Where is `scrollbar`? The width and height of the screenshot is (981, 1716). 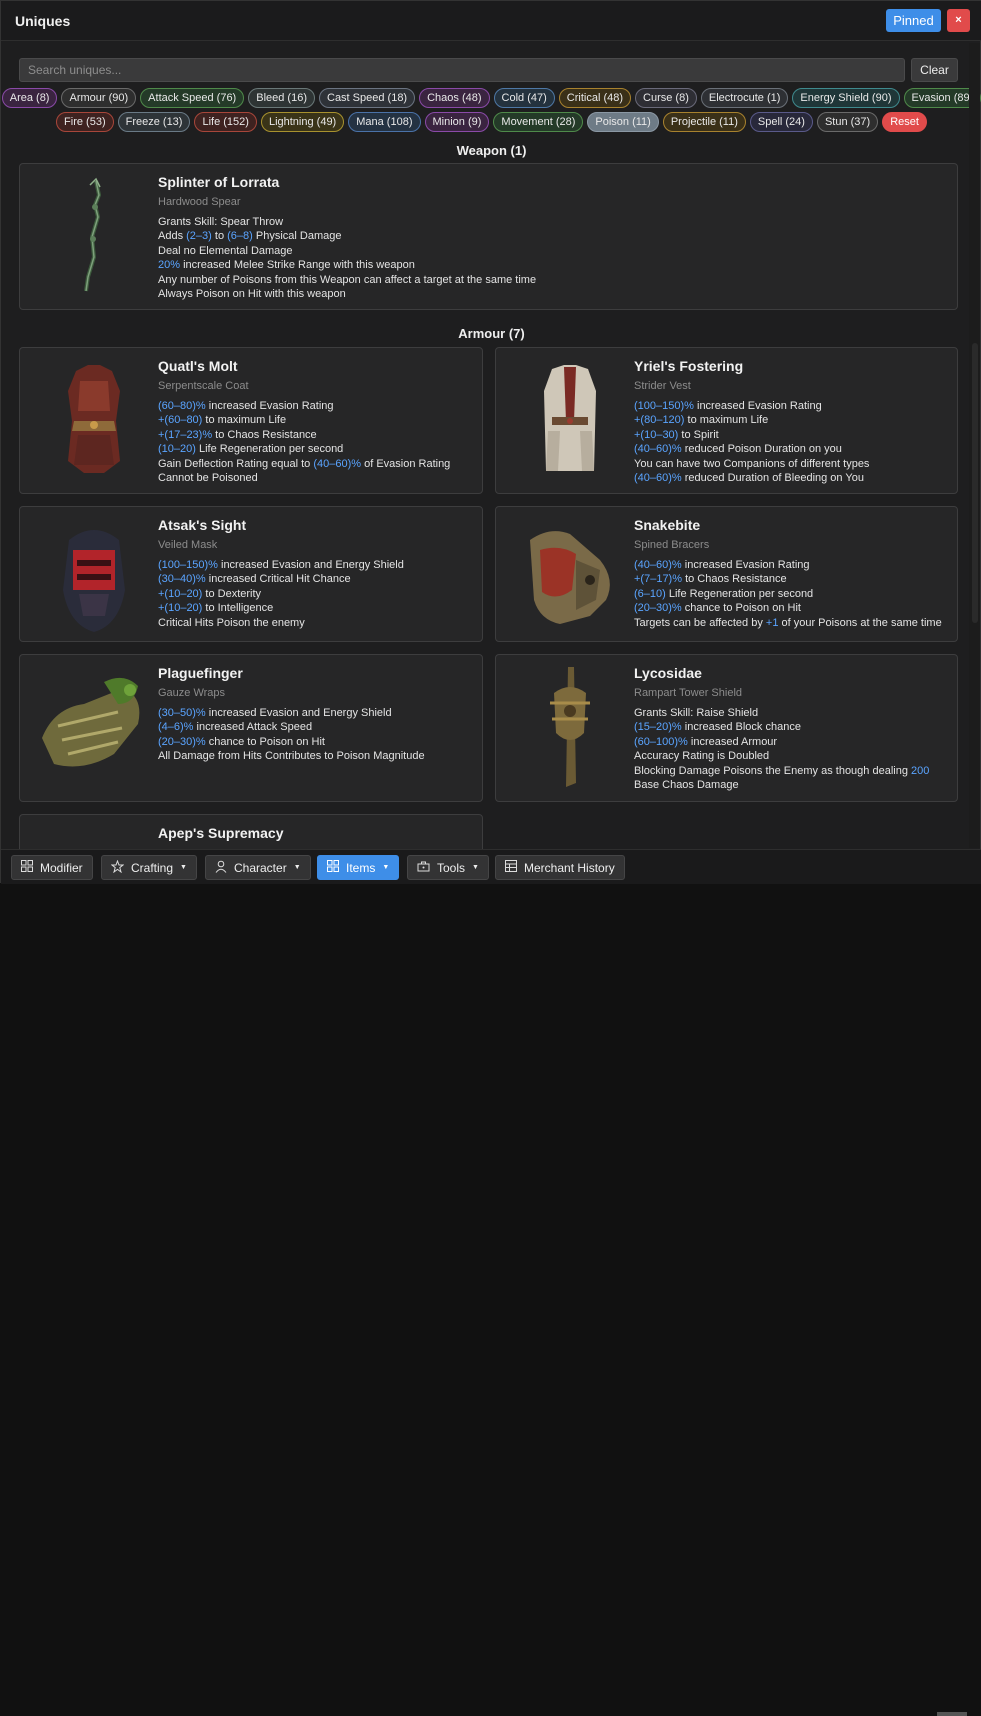
scrollbar is located at coordinates (974, 445).